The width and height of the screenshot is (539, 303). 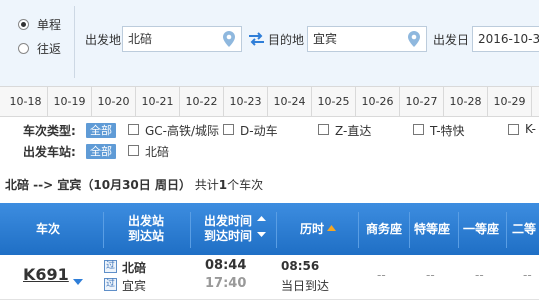 What do you see at coordinates (530, 129) in the screenshot?
I see `filter-k-label: K-` at bounding box center [530, 129].